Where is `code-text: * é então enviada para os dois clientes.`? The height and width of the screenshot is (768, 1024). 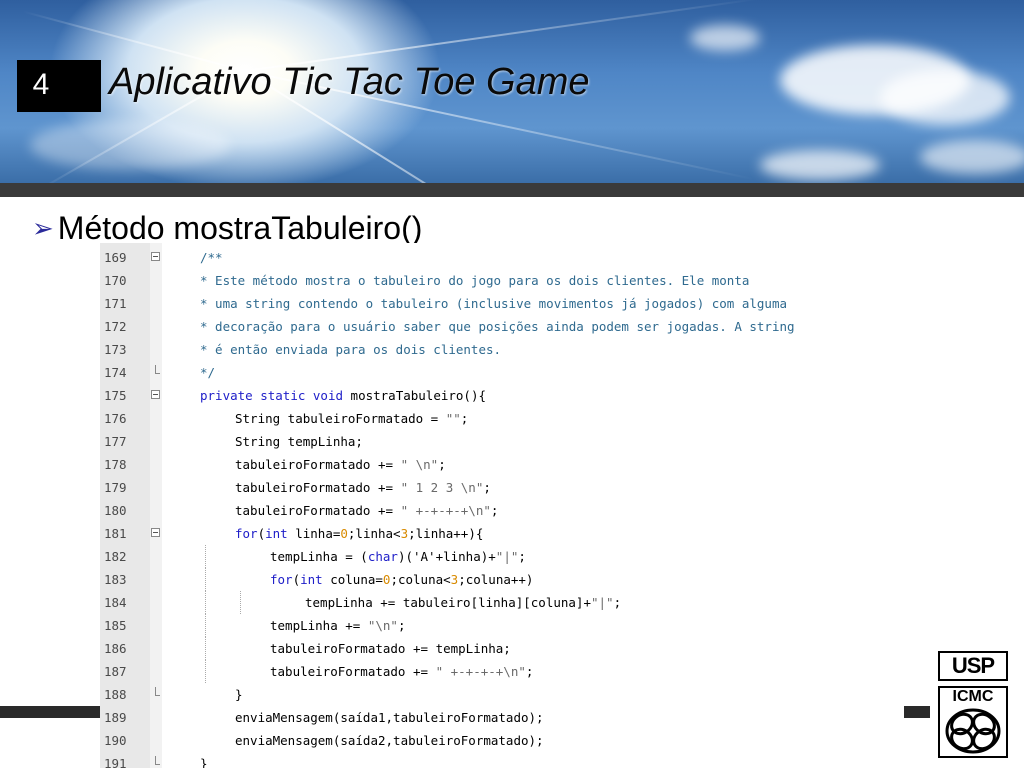
code-text: * é então enviada para os dois clientes. is located at coordinates (351, 349).